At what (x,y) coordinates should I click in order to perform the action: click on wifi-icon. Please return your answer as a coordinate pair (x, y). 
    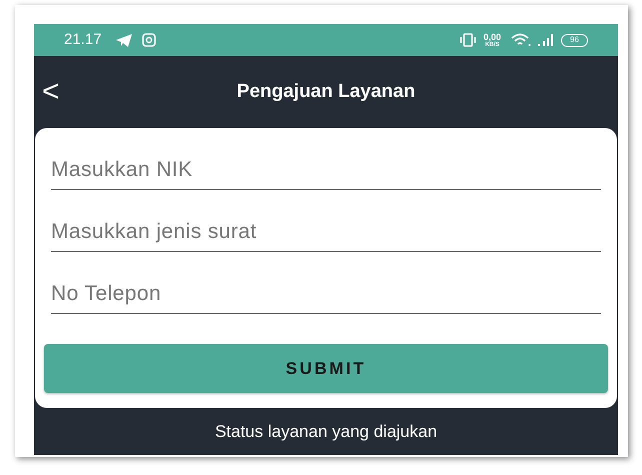
    Looking at the image, I should click on (521, 40).